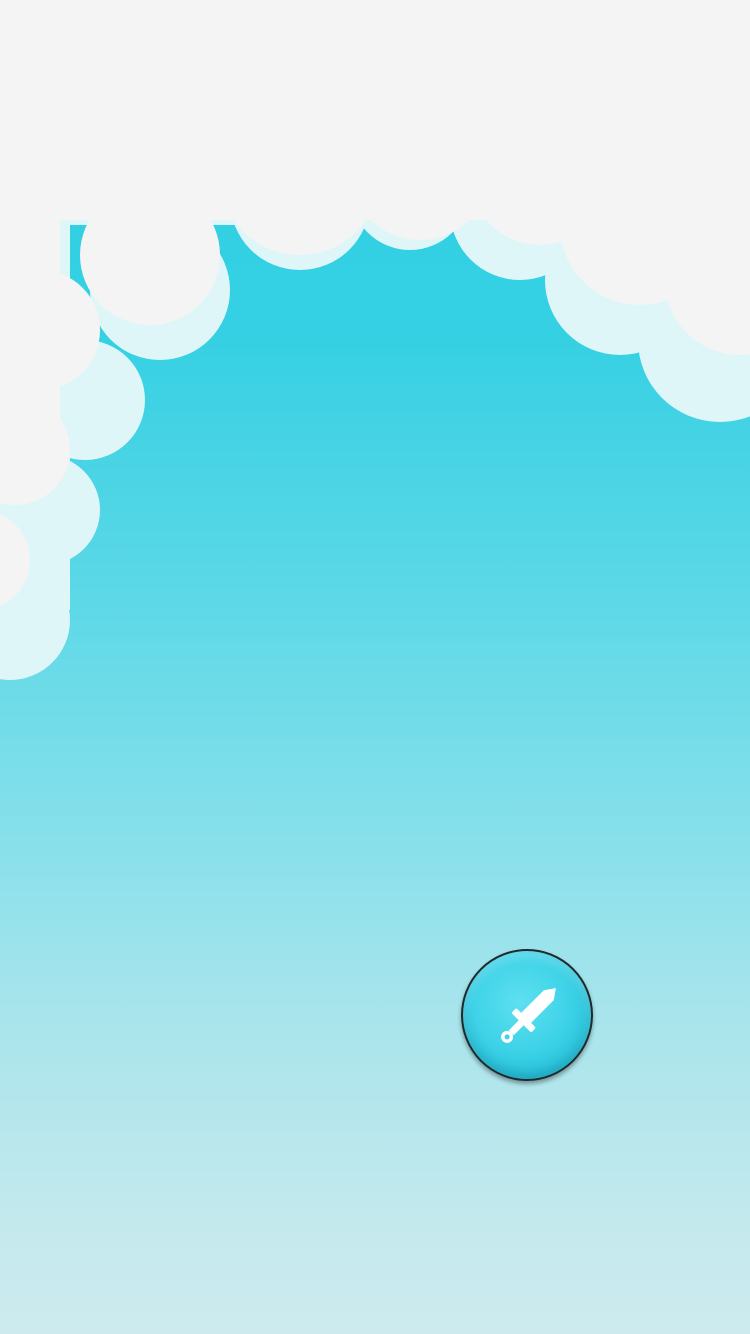 The height and width of the screenshot is (1334, 750). I want to click on attack-button, so click(527, 1015).